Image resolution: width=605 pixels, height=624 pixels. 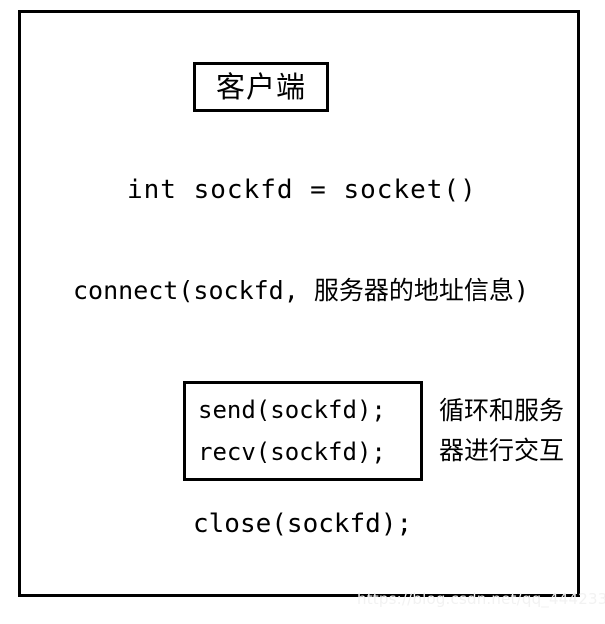 I want to click on title-box-client: 客户端, so click(x=261, y=87).